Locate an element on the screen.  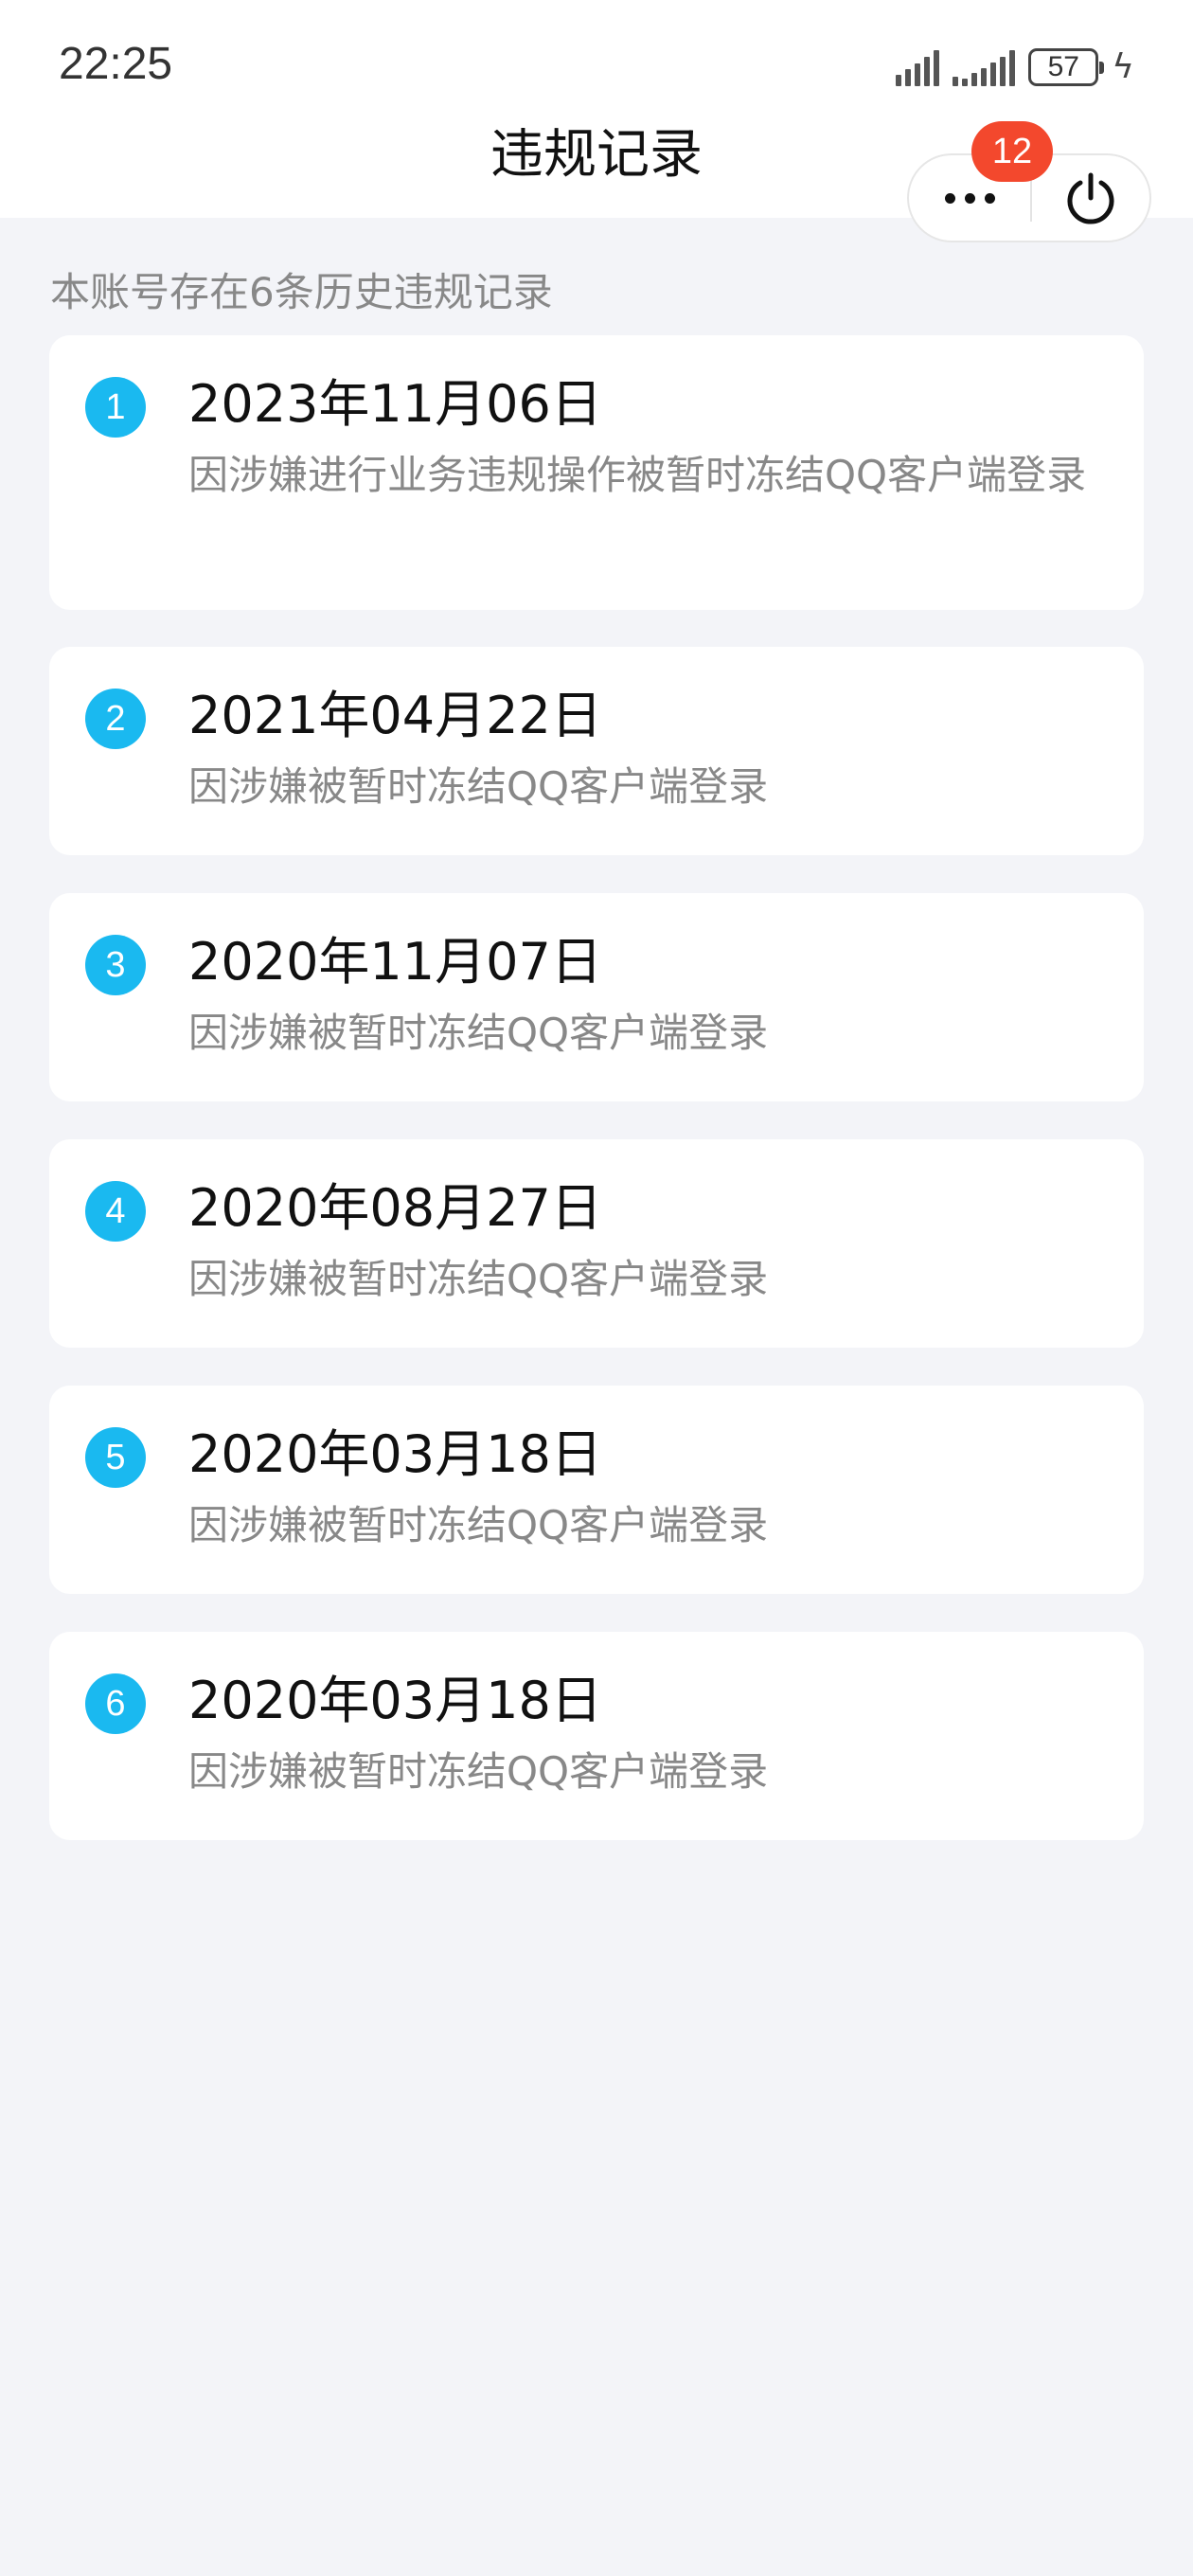
record-index-badge: 5 is located at coordinates (115, 1457).